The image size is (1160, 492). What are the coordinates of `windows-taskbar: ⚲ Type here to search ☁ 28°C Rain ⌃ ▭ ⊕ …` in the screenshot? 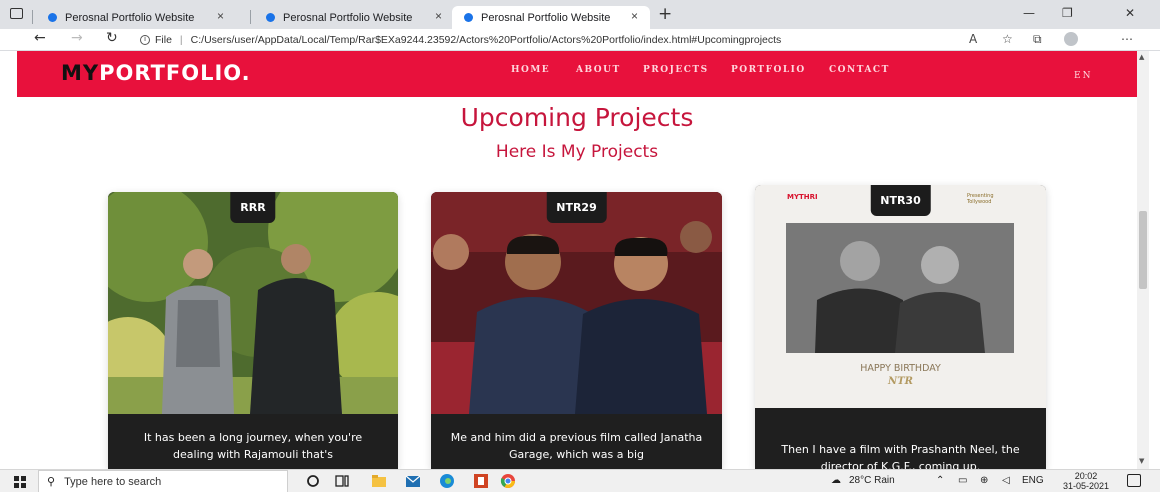 It's located at (580, 480).